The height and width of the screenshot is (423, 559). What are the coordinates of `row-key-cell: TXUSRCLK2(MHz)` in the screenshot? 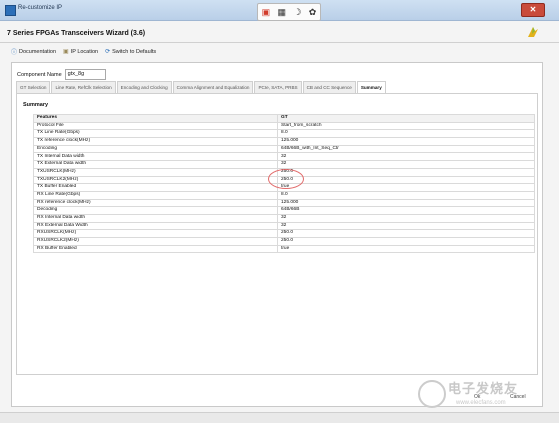 It's located at (155, 180).